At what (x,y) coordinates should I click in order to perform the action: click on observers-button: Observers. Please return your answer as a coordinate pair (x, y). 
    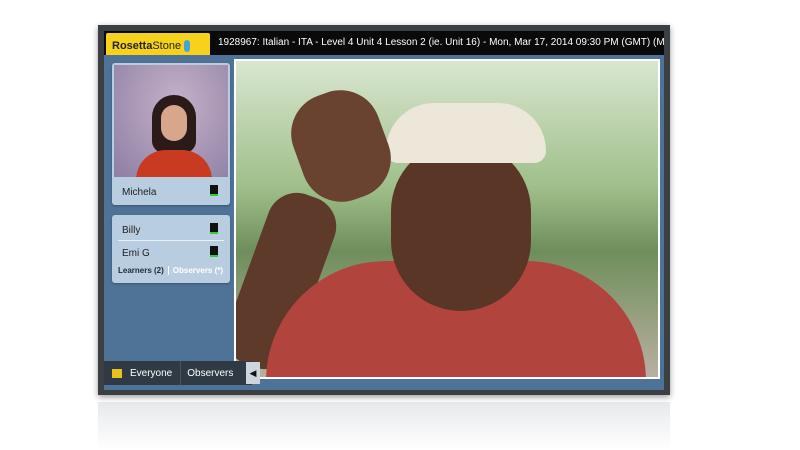
    Looking at the image, I should click on (210, 373).